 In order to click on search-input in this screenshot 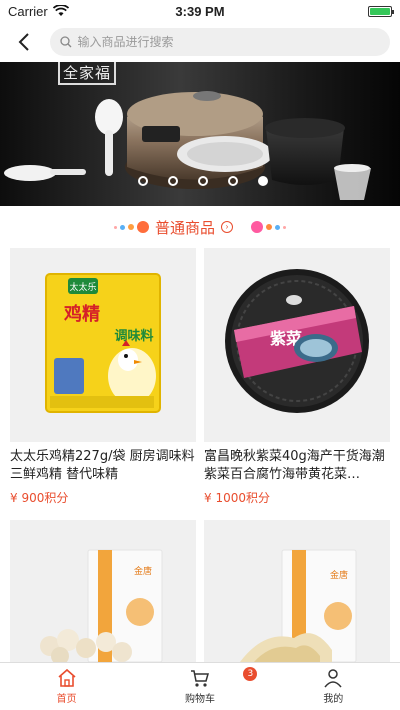, I will do `click(217, 42)`.